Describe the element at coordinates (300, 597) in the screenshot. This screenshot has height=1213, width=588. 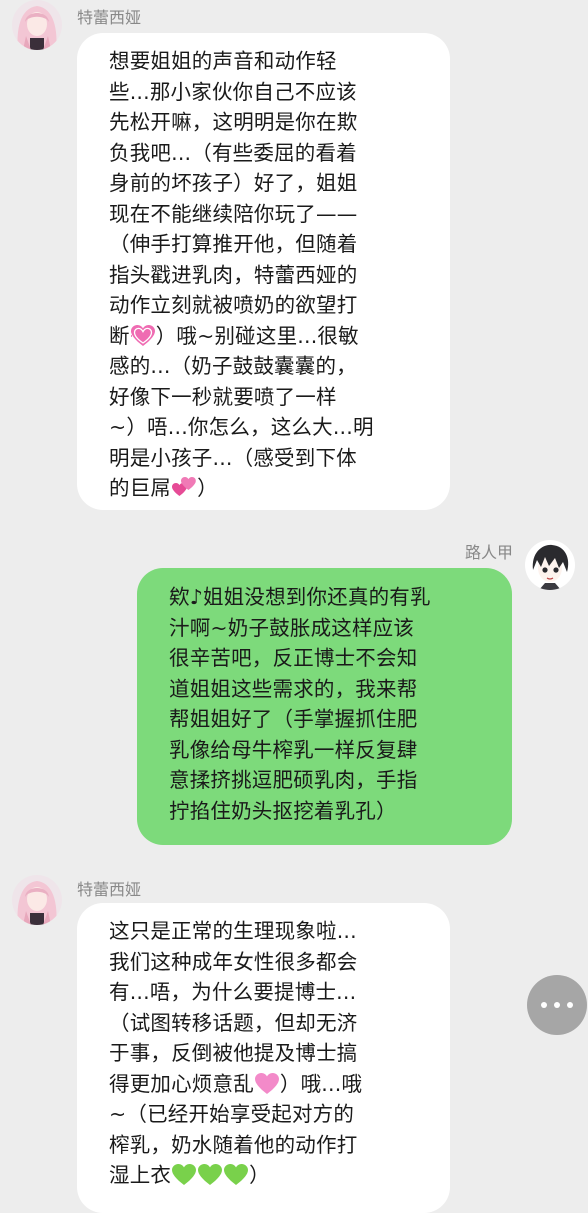
I see `message-line: 欸♪姐姐没想到你还真的有乳` at that location.